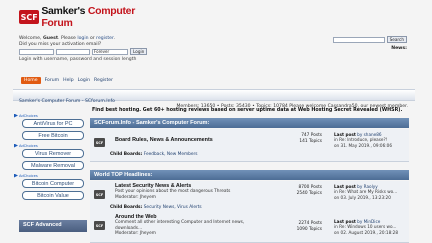  Describe the element at coordinates (249, 175) in the screenshot. I see `category-header: World TOP Headlines:` at that location.